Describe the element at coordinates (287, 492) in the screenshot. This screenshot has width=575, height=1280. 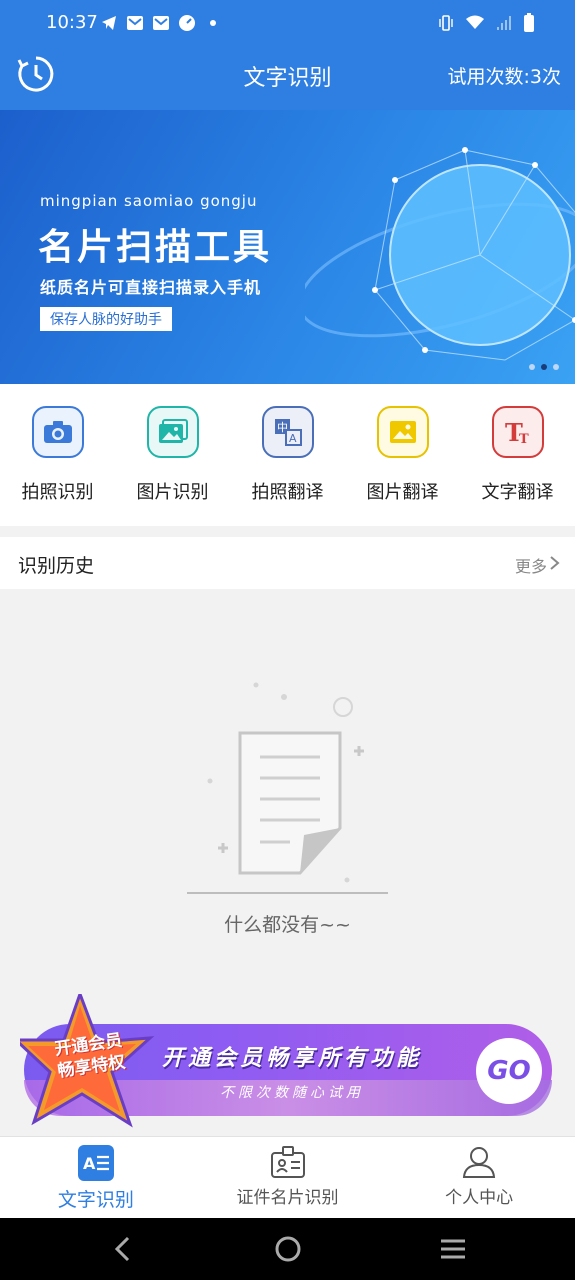
I see `func-label: 拍照翻译` at that location.